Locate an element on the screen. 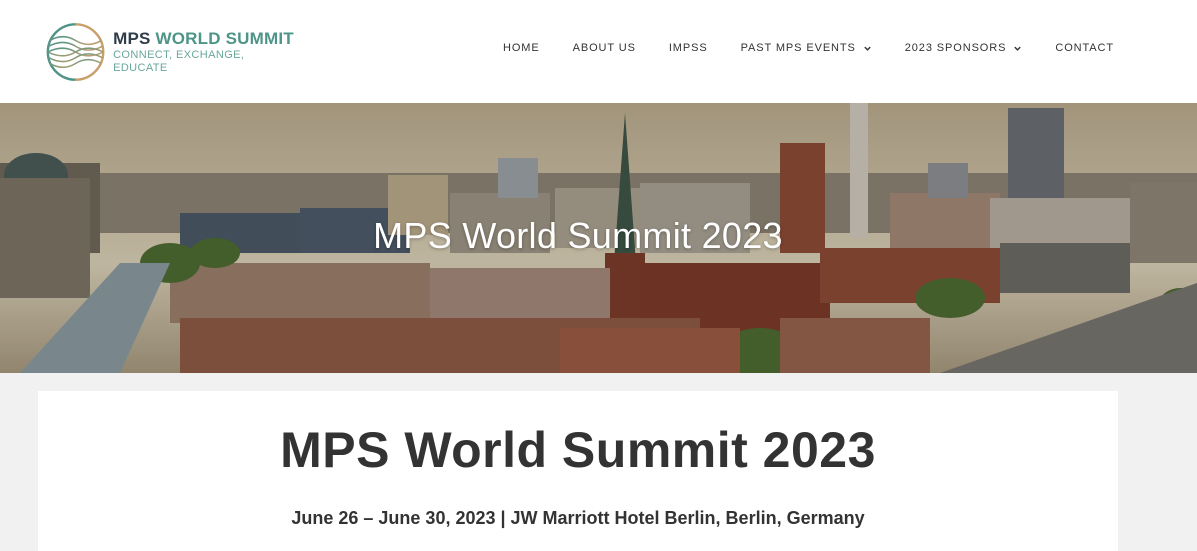 Image resolution: width=1197 pixels, height=551 pixels. nav-item-label: IMPSS is located at coordinates (688, 48).